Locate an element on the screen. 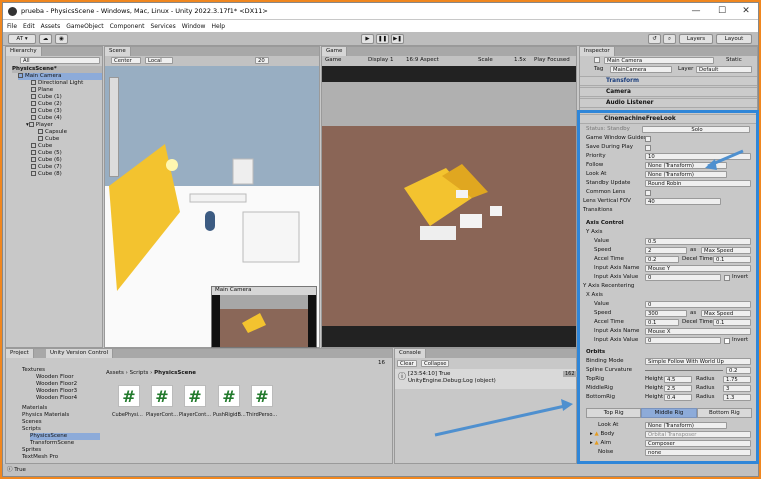 The height and width of the screenshot is (479, 761). tag-dropdown: MainCamera is located at coordinates (641, 69).